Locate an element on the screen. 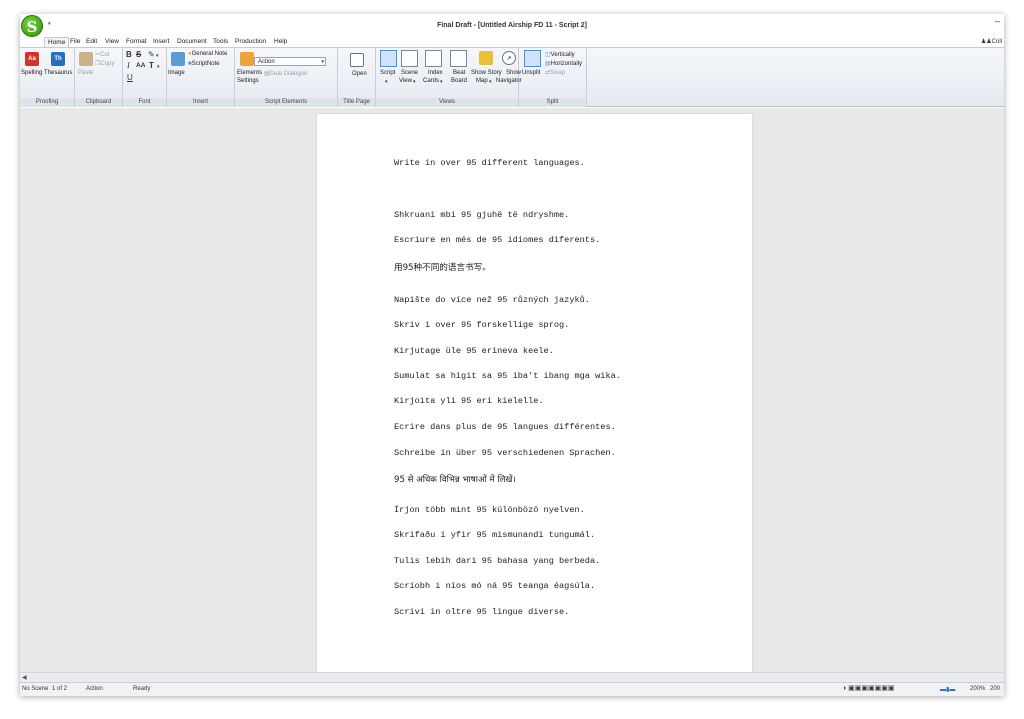 This screenshot has height=719, width=1024. dual-dialogue-button: ▤Dual Dialogue is located at coordinates (285, 73).